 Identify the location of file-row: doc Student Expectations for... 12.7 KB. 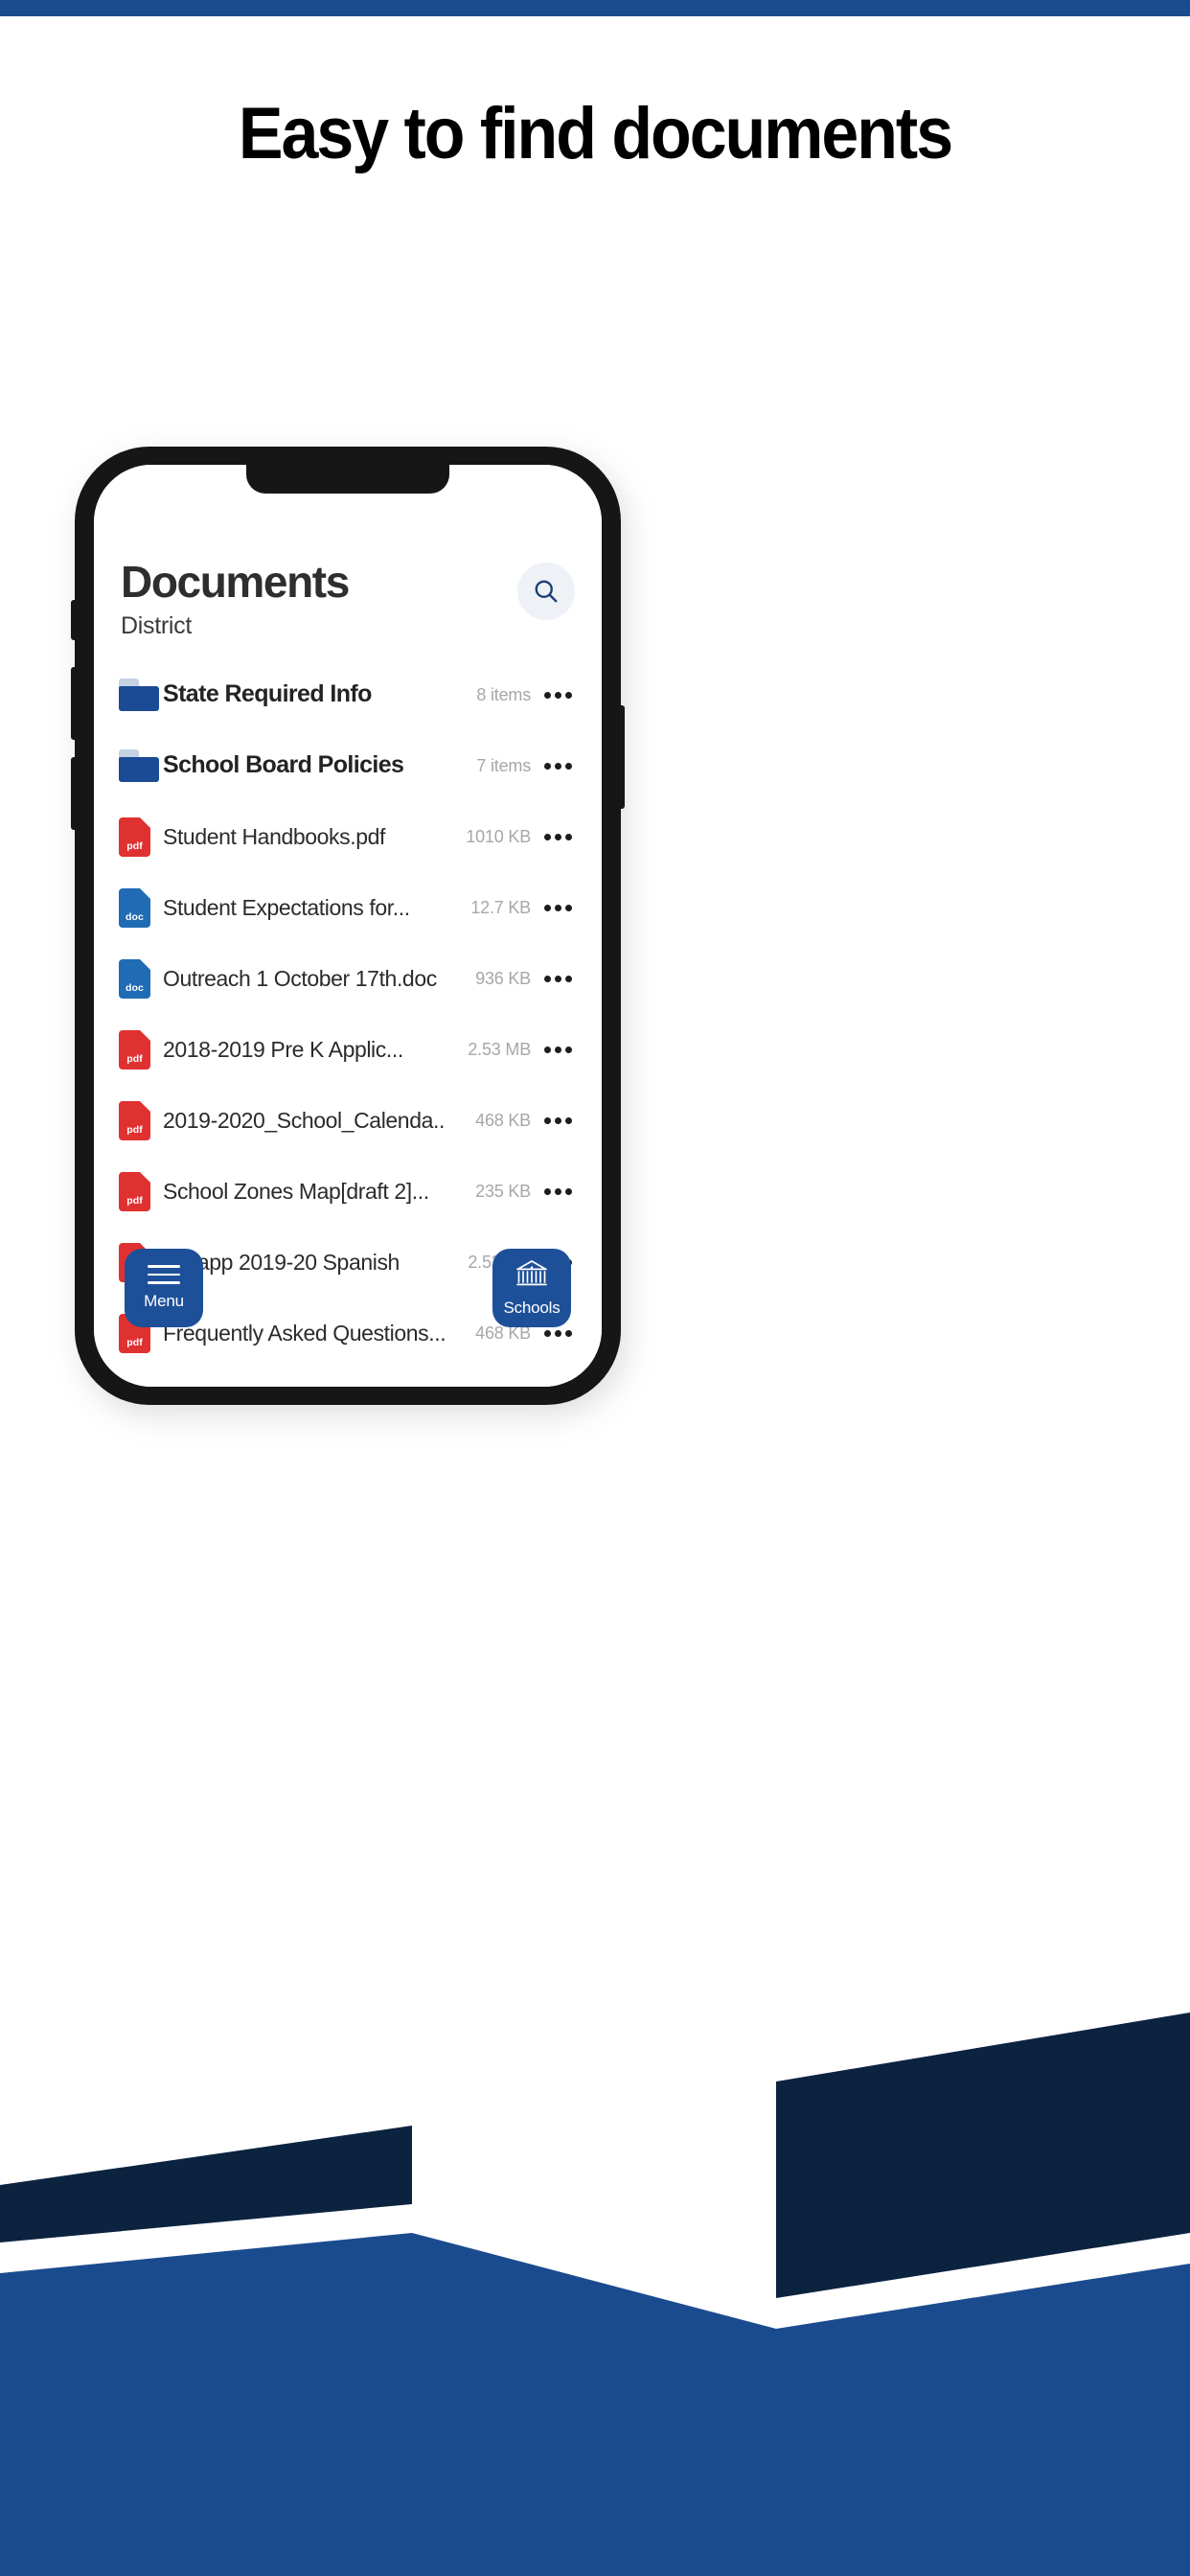
(348, 907).